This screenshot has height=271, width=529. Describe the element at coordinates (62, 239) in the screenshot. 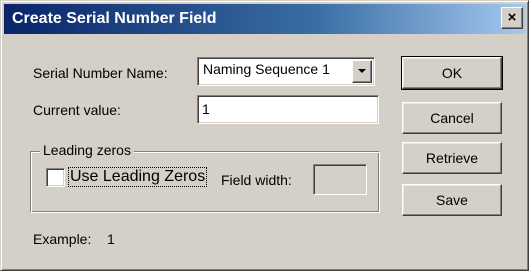

I see `example-label: Example:` at that location.